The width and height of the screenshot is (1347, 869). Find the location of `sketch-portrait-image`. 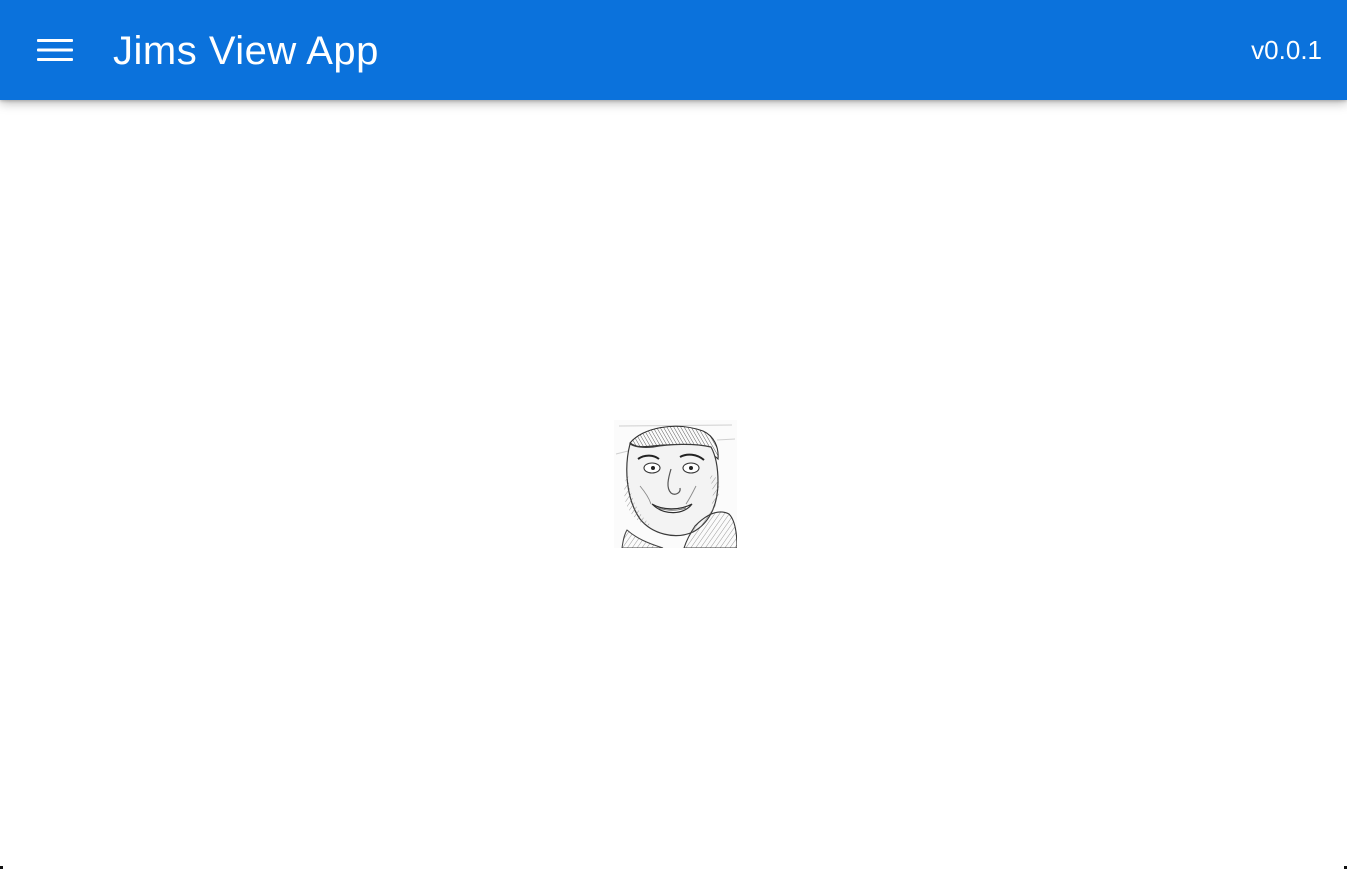

sketch-portrait-image is located at coordinates (675, 484).